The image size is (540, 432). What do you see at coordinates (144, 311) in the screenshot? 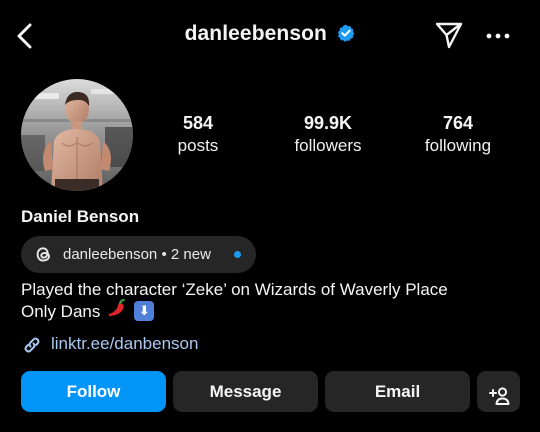
I see `down-arrow-icon: ⬇` at bounding box center [144, 311].